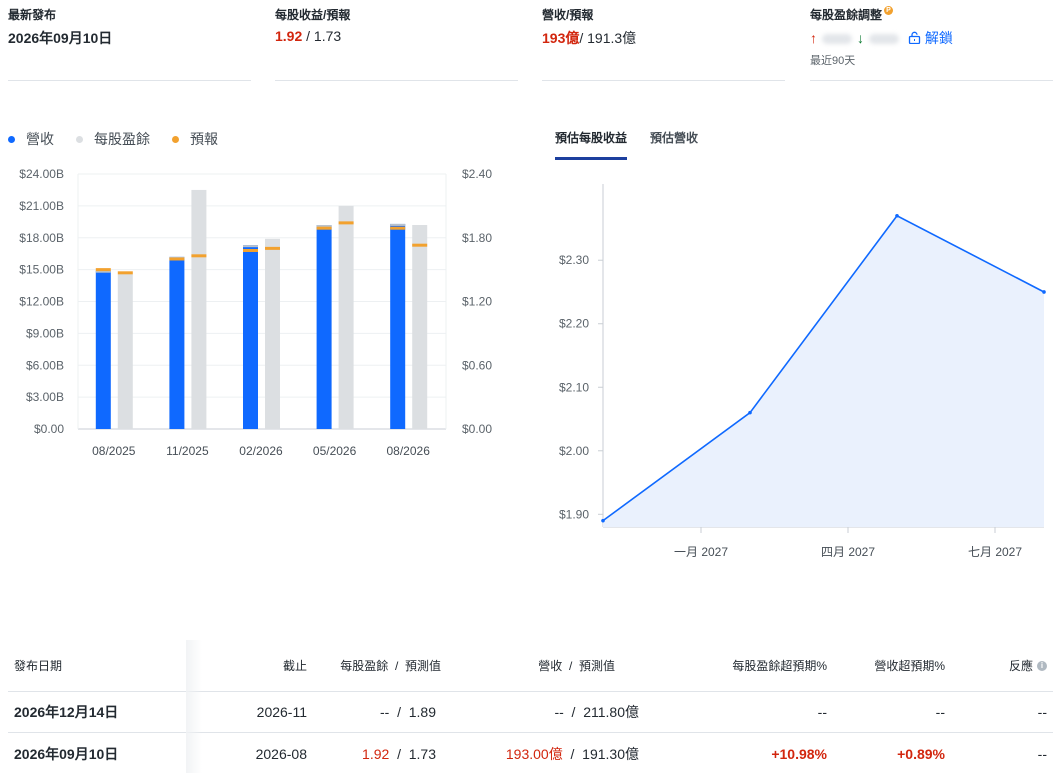 The image size is (1058, 773). What do you see at coordinates (66, 712) in the screenshot?
I see `row-date: 2026年12月14日` at bounding box center [66, 712].